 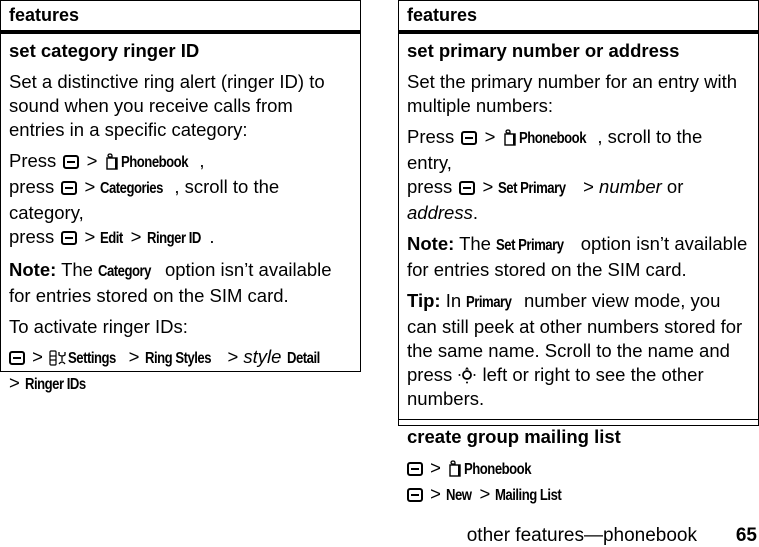 I want to click on menu-item-ringer-ids: Ringer IDs, so click(x=55, y=384).